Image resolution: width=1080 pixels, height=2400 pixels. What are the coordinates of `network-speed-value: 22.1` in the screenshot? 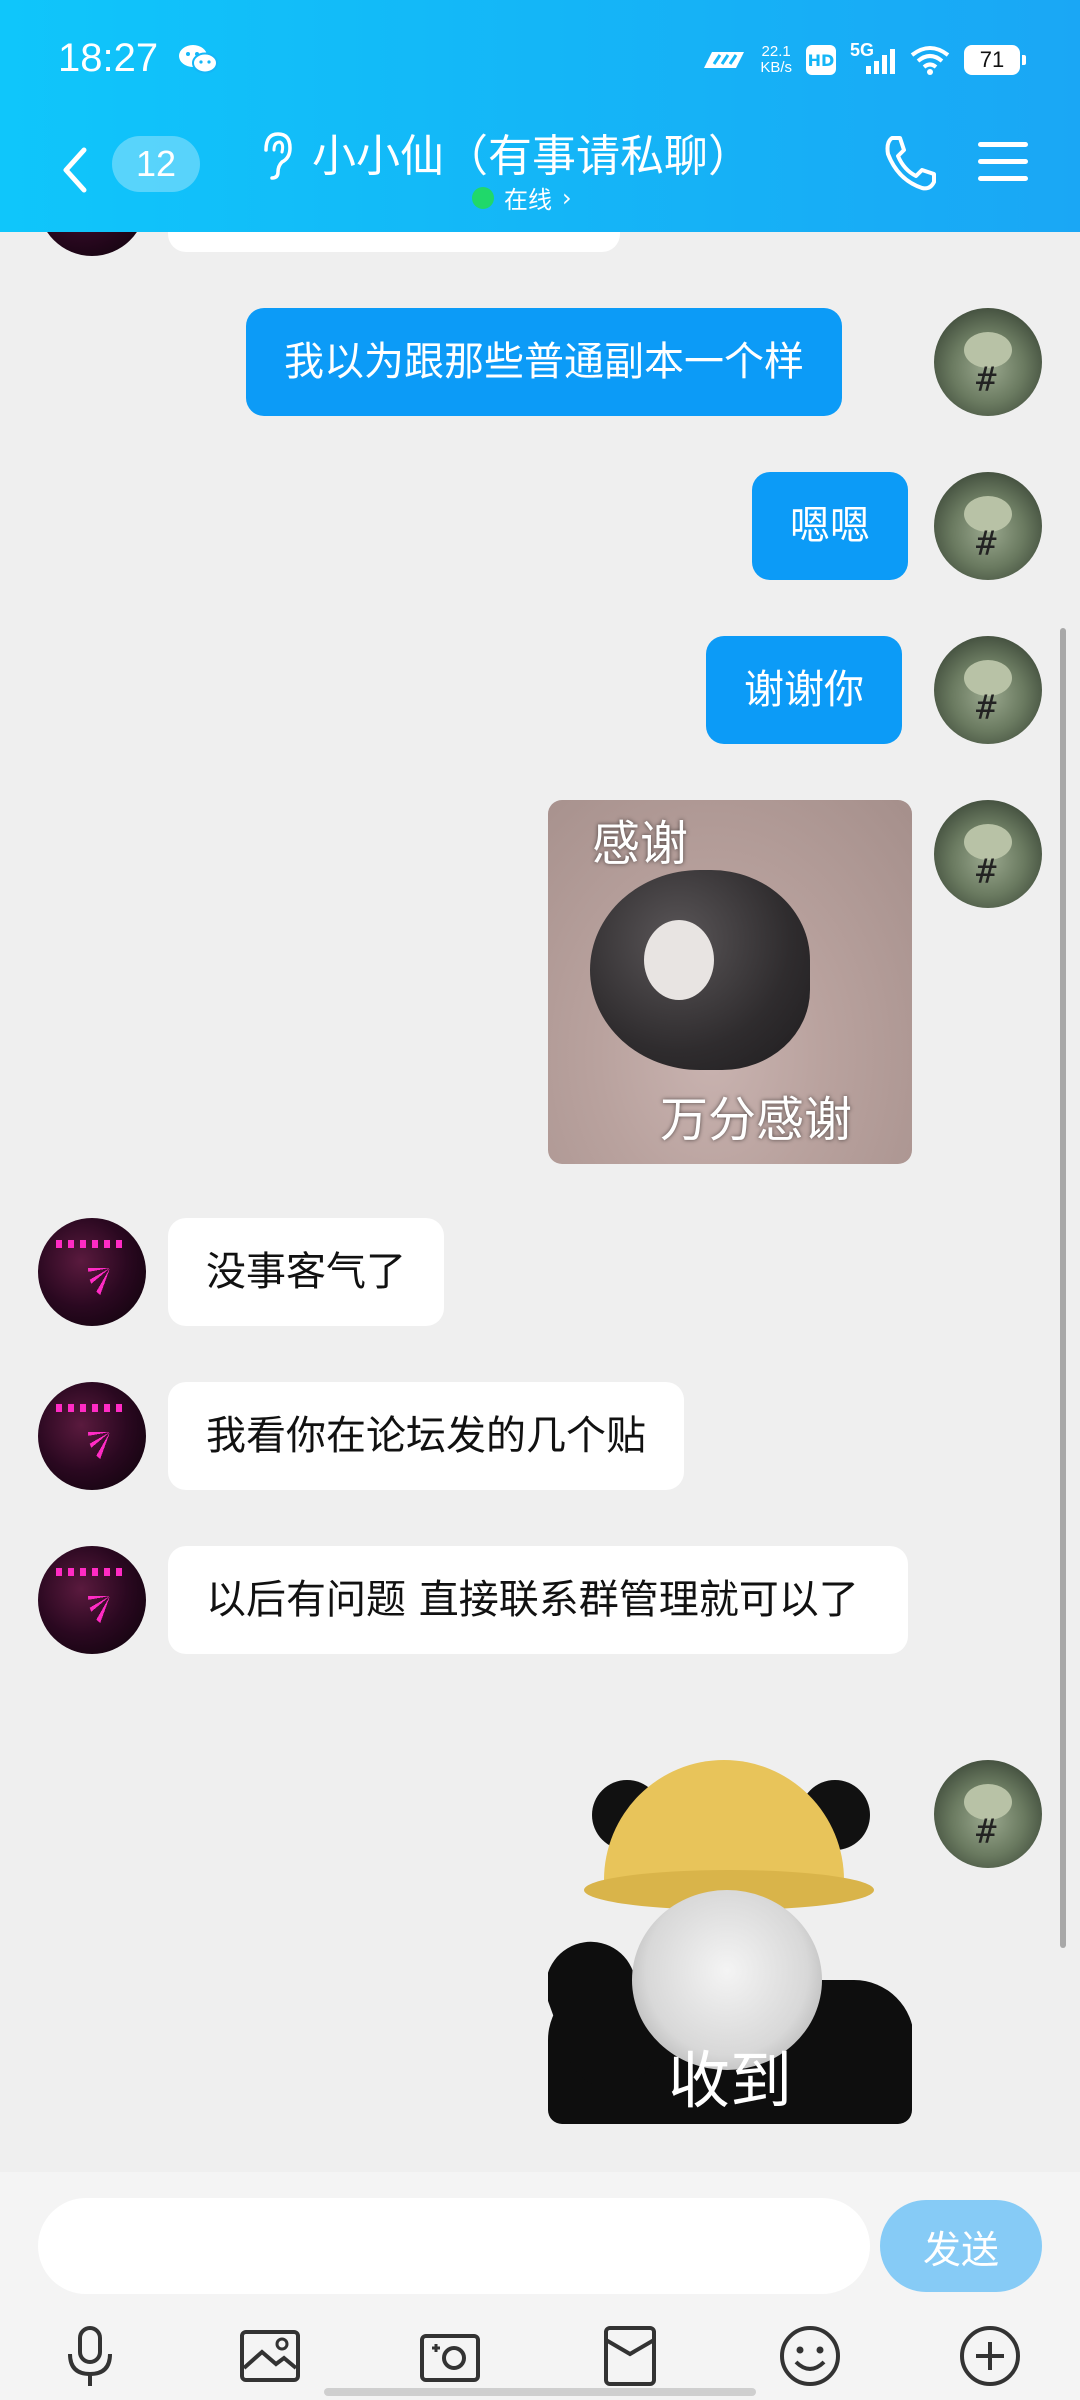 It's located at (776, 51).